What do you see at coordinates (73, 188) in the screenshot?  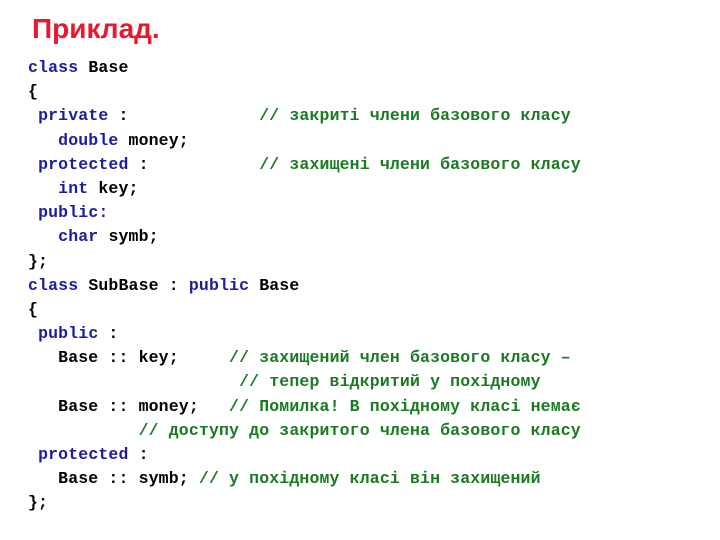 I see `code-token: int` at bounding box center [73, 188].